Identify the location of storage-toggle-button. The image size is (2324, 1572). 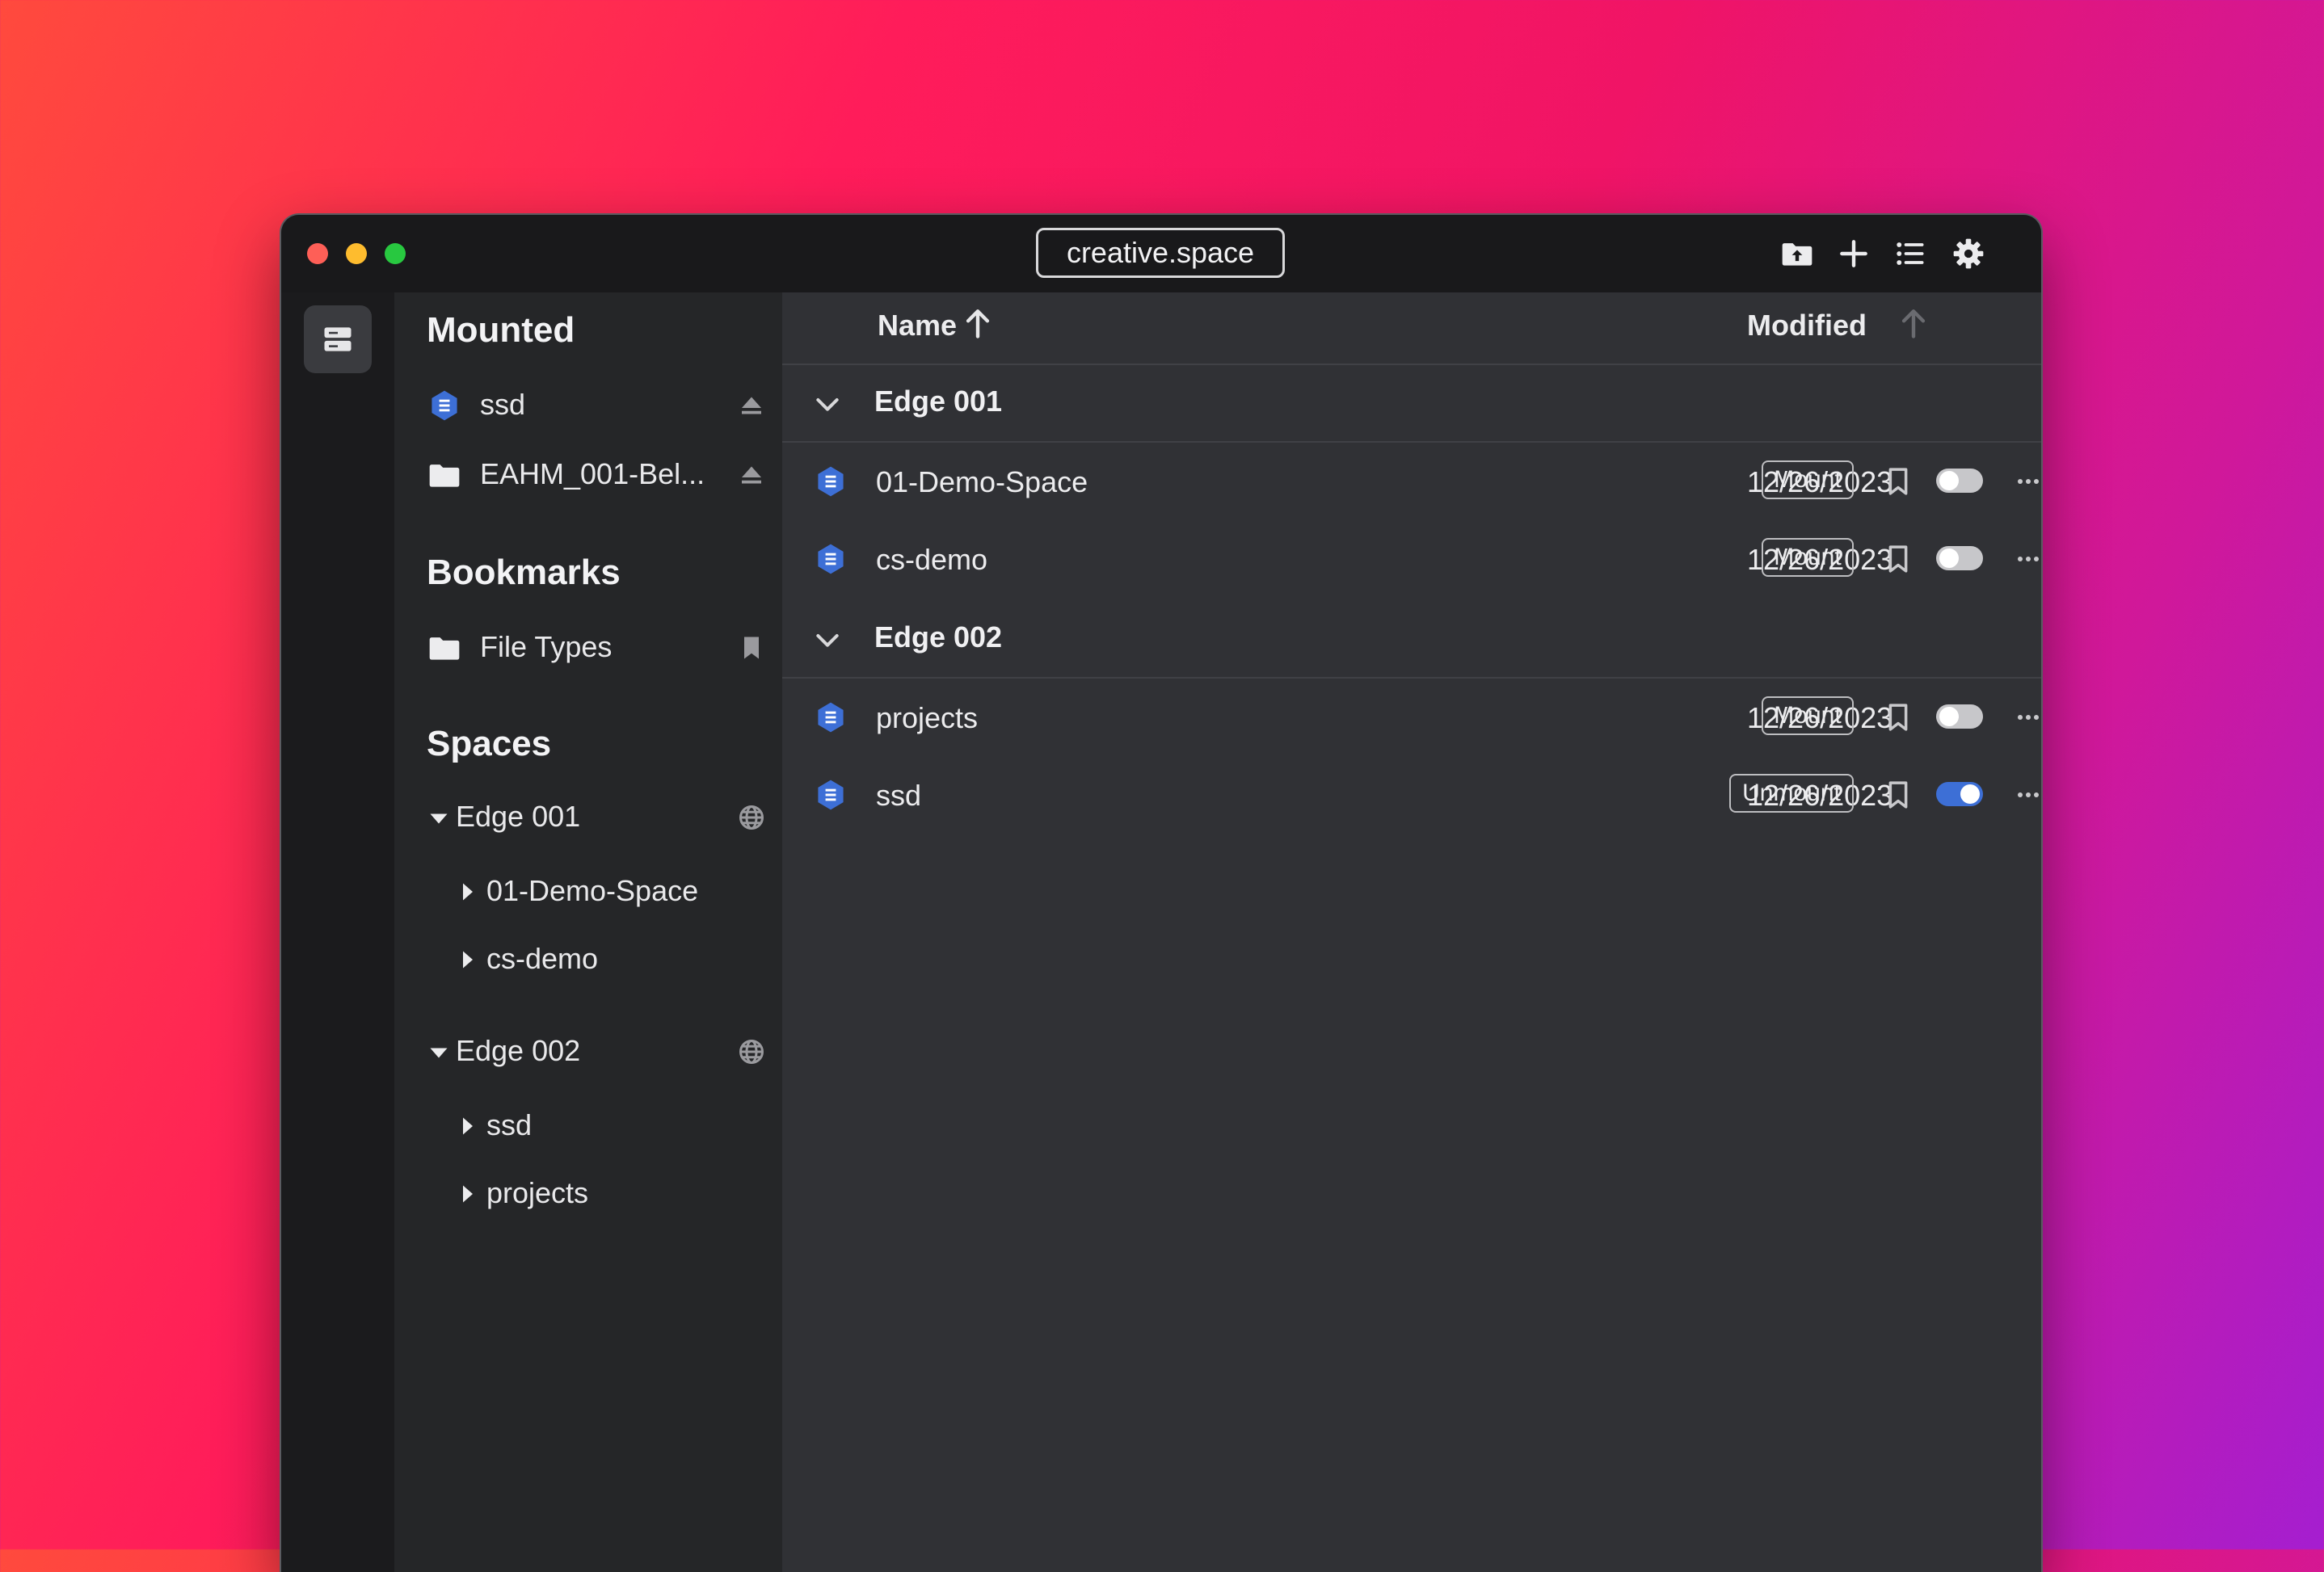
(338, 339).